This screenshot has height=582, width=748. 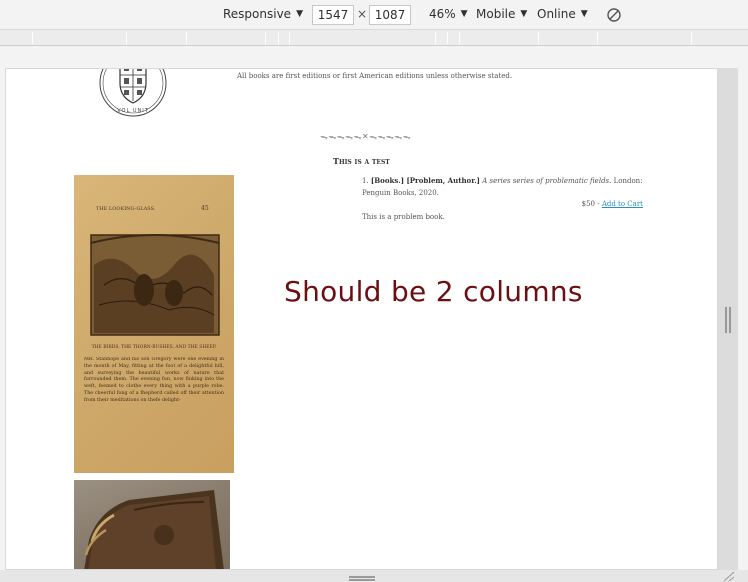 I want to click on media-query-bar, so click(x=374, y=38).